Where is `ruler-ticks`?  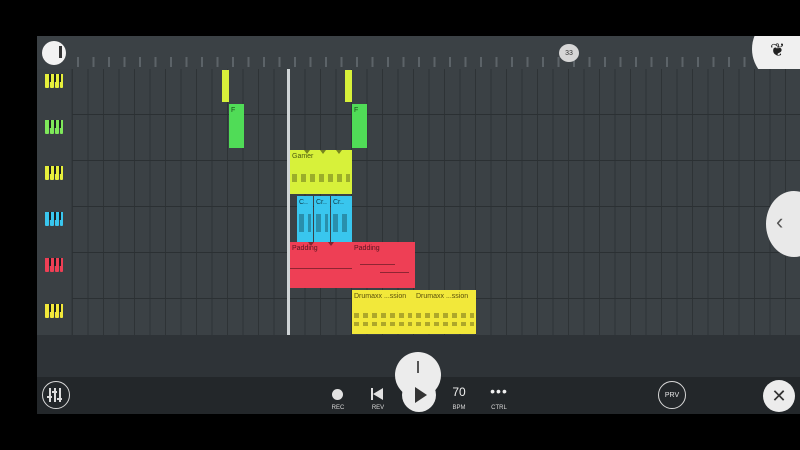
ruler-ticks is located at coordinates (433, 62).